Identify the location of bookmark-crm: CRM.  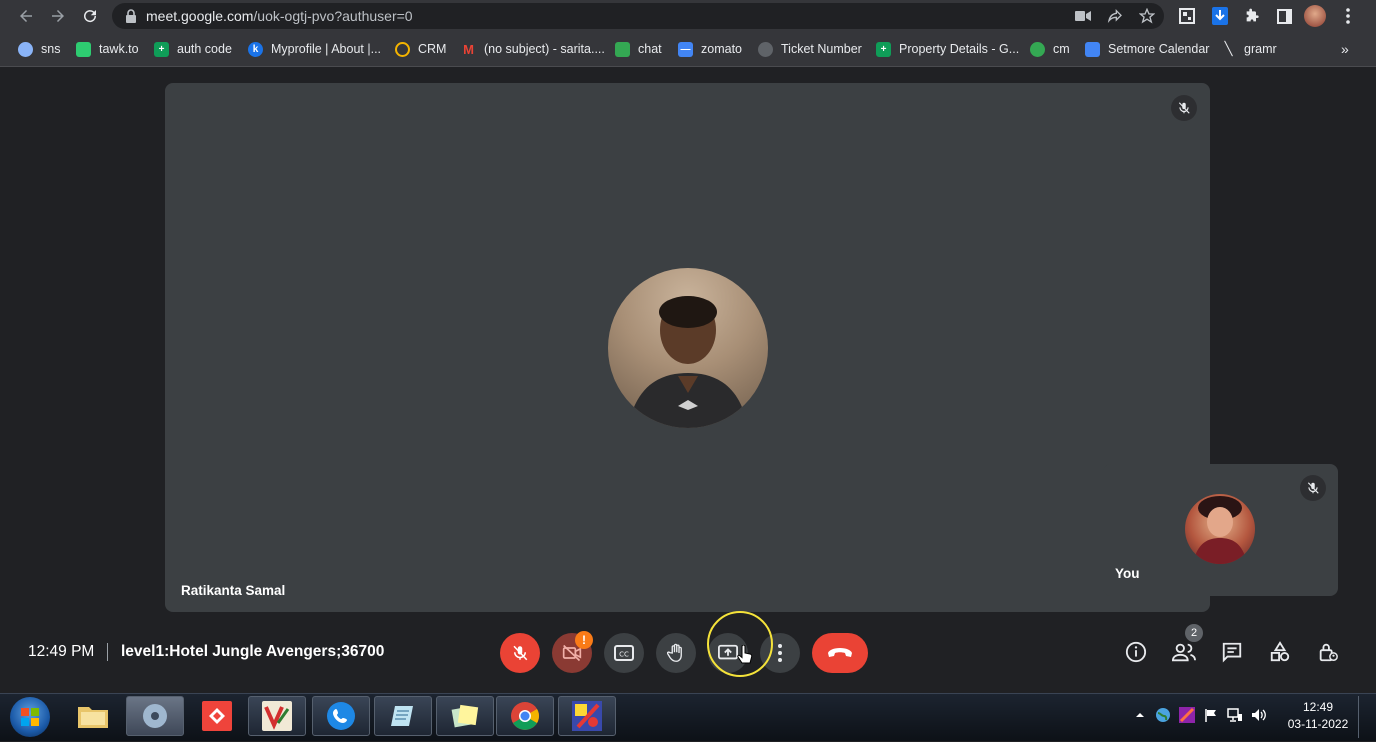
(420, 49).